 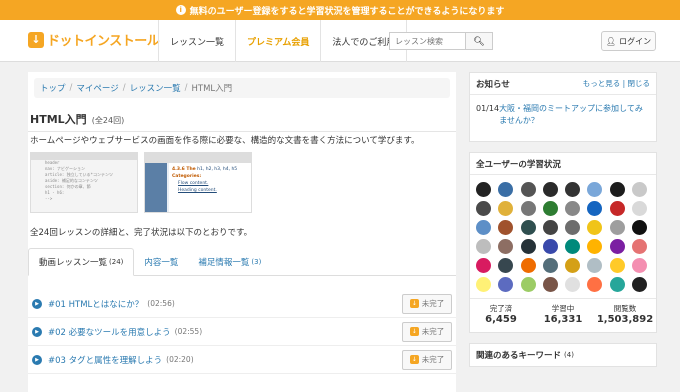 What do you see at coordinates (574, 118) in the screenshot?
I see `news-link: 大阪・福岡のミートアップに参加してみませんか？` at bounding box center [574, 118].